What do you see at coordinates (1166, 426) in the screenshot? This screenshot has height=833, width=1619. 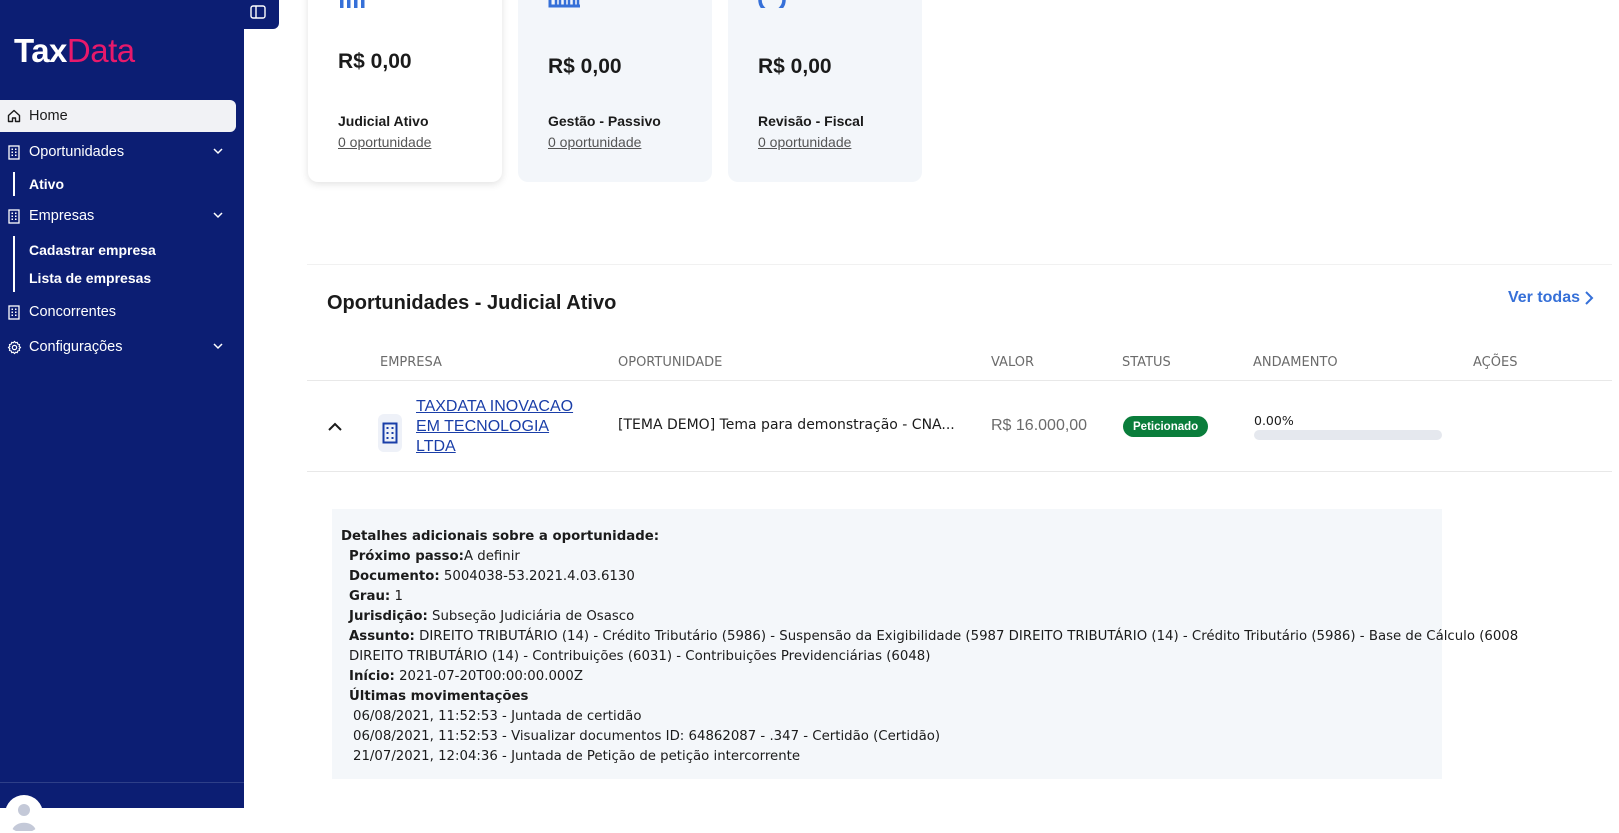 I see `status-badge: Peticionado` at bounding box center [1166, 426].